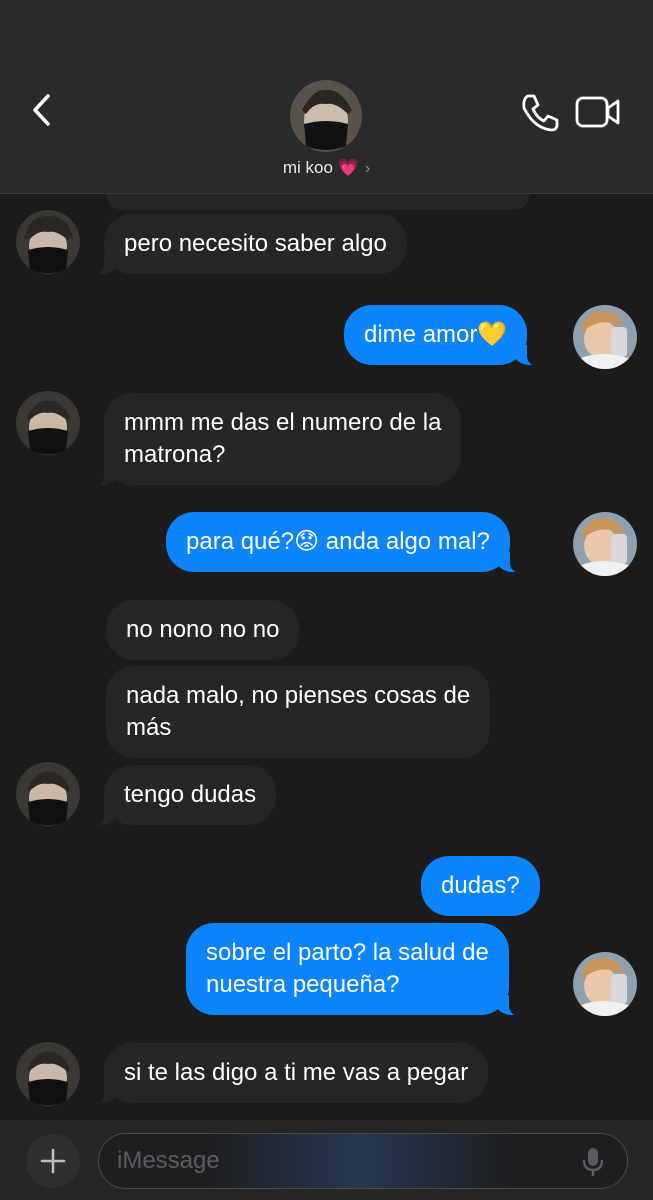 The height and width of the screenshot is (1200, 653). I want to click on dictation-button, so click(593, 1162).